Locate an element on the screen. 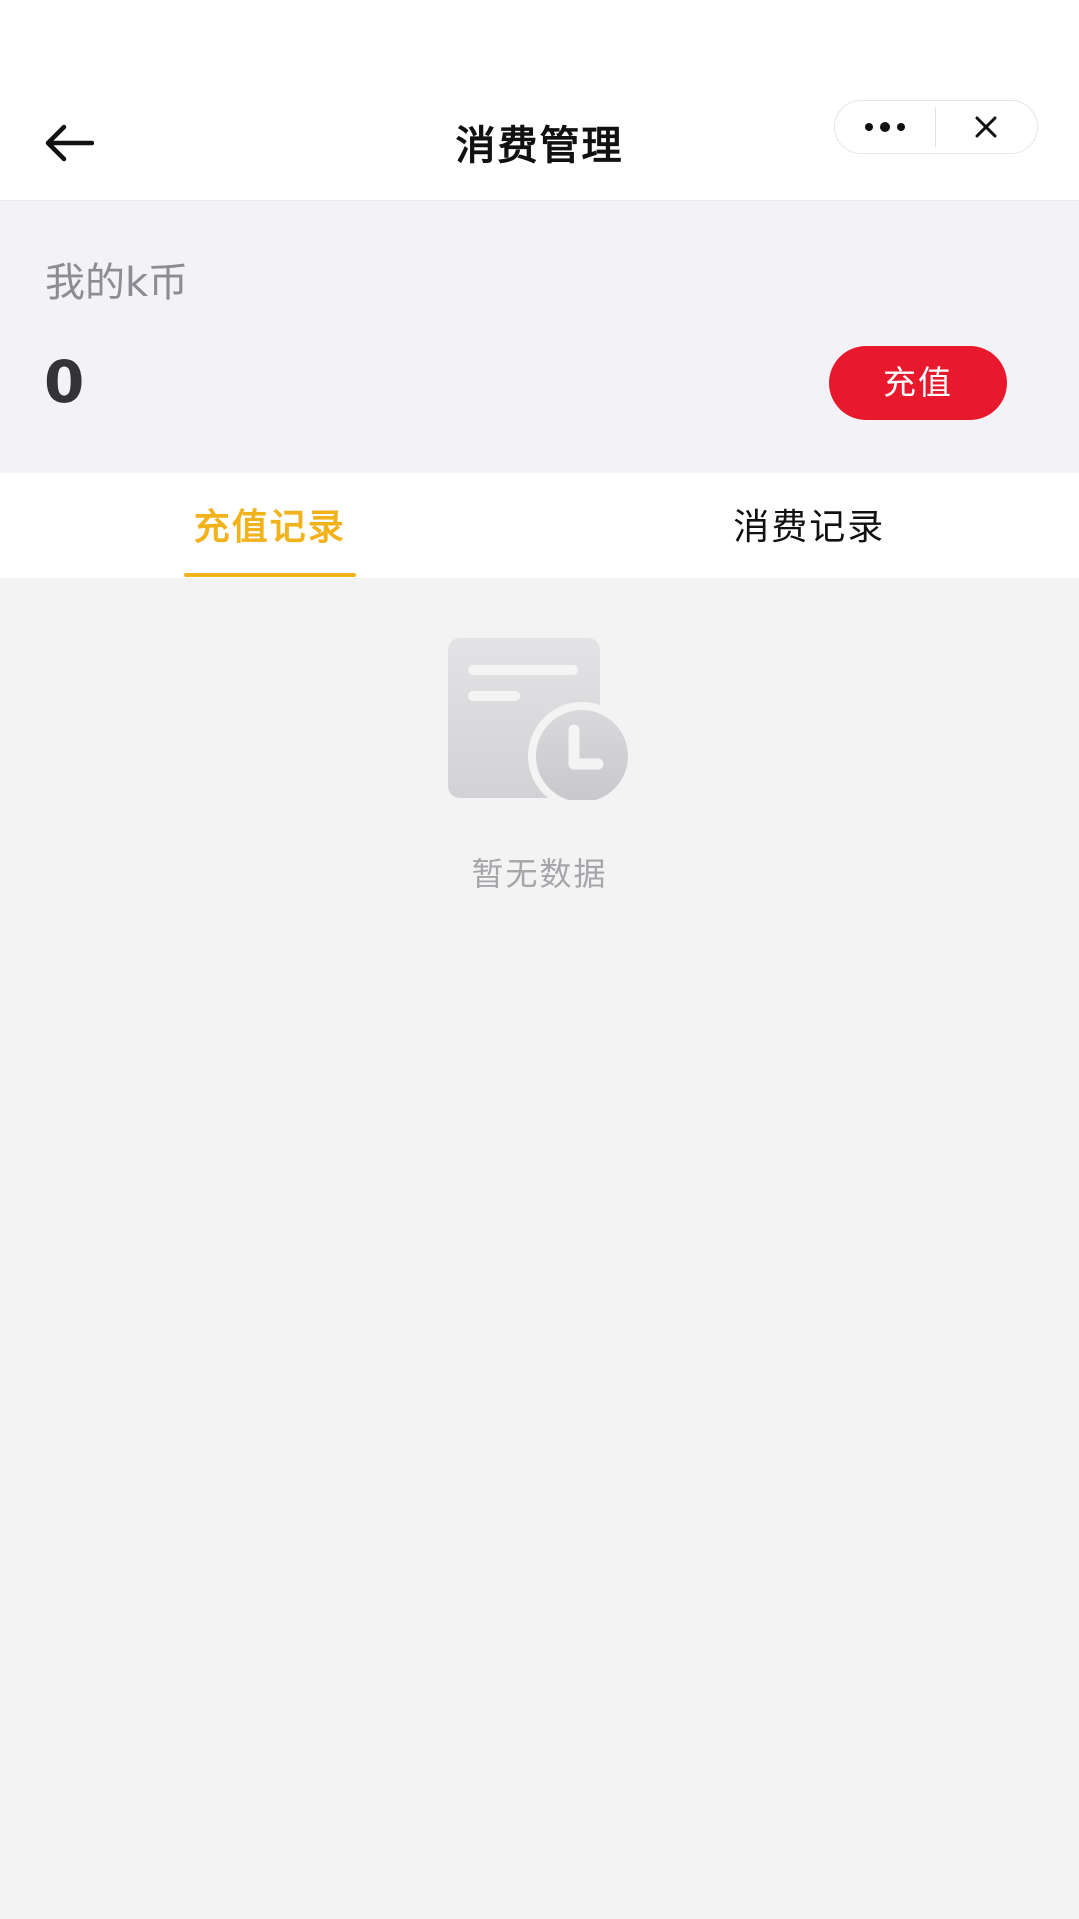 Image resolution: width=1079 pixels, height=1919 pixels. more-button is located at coordinates (885, 127).